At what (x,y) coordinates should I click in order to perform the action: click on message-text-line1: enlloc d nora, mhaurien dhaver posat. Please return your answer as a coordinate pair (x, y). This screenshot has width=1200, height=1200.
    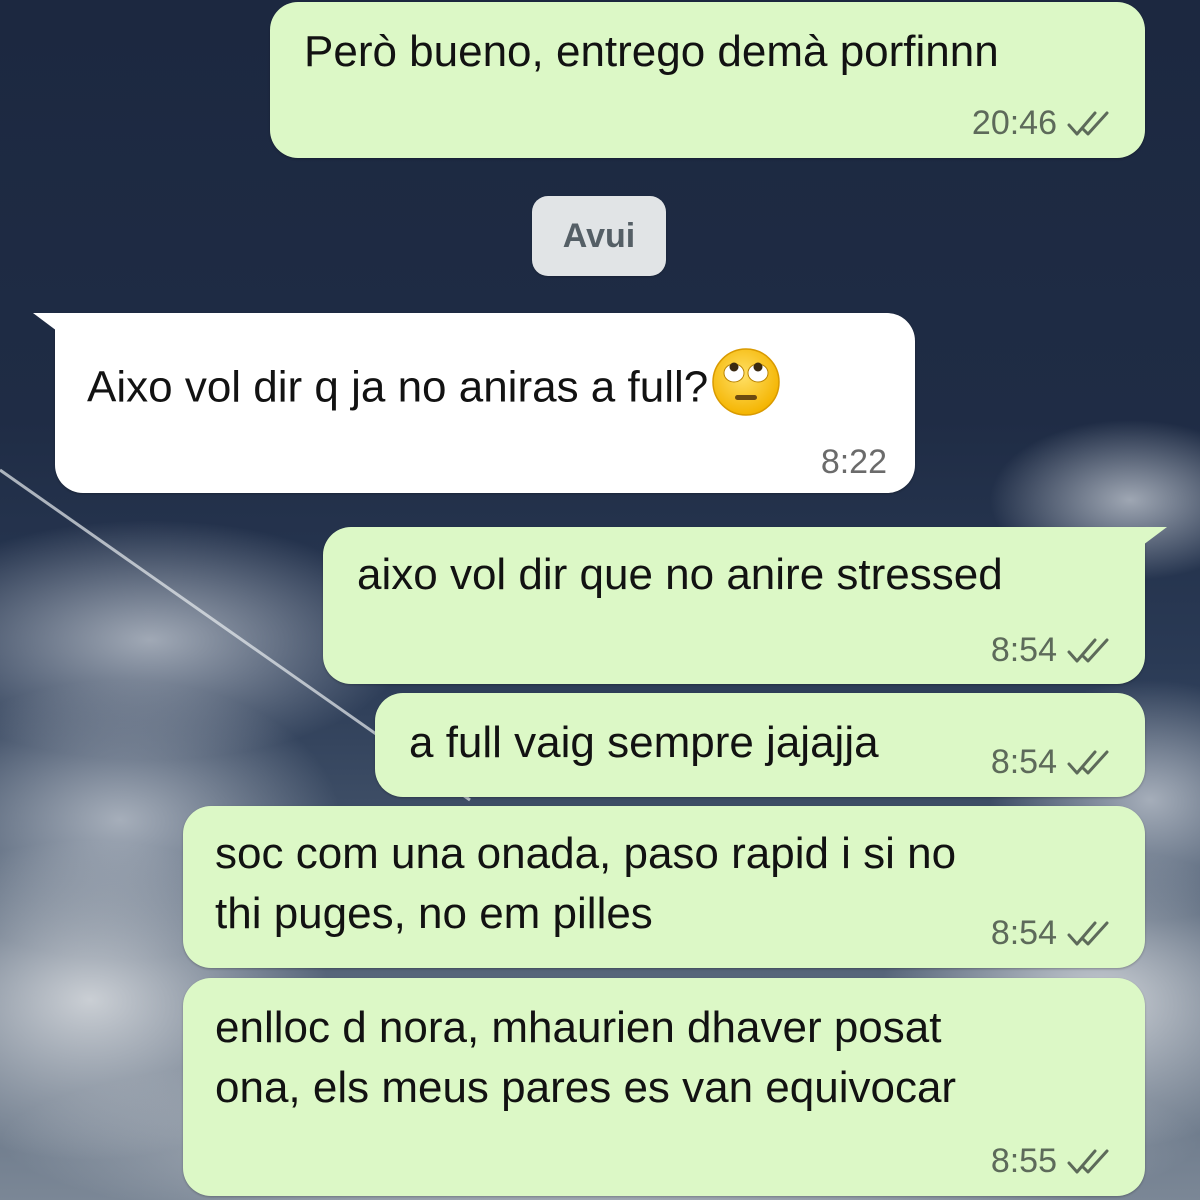
    Looking at the image, I should click on (578, 1027).